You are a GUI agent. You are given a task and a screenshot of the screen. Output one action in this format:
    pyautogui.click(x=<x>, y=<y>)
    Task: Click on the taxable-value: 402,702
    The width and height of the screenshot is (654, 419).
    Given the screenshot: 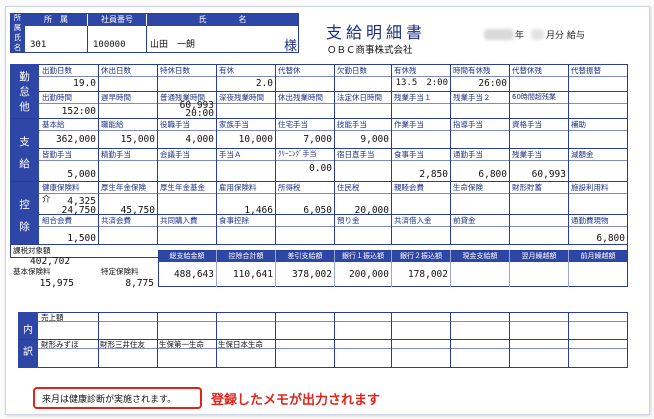 What is the action you would take?
    pyautogui.click(x=50, y=261)
    